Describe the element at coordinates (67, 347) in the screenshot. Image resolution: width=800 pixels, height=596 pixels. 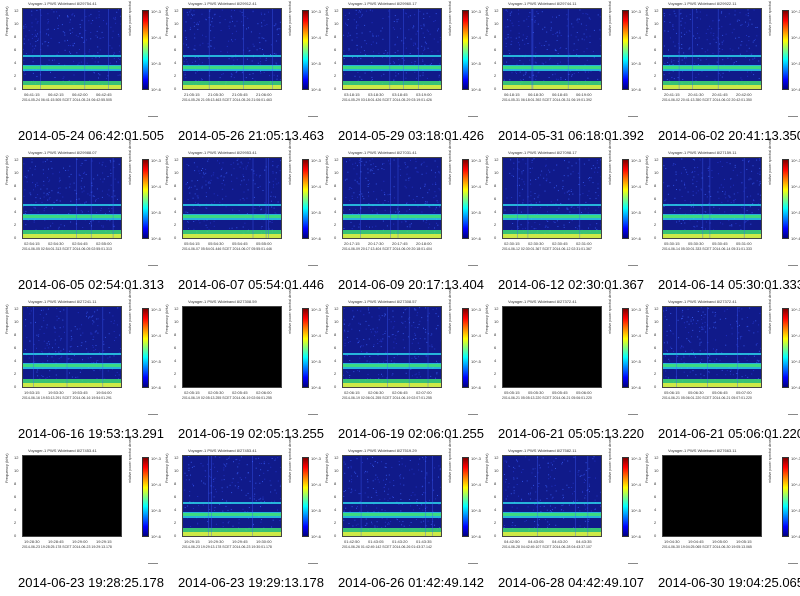
I see `interference-line` at that location.